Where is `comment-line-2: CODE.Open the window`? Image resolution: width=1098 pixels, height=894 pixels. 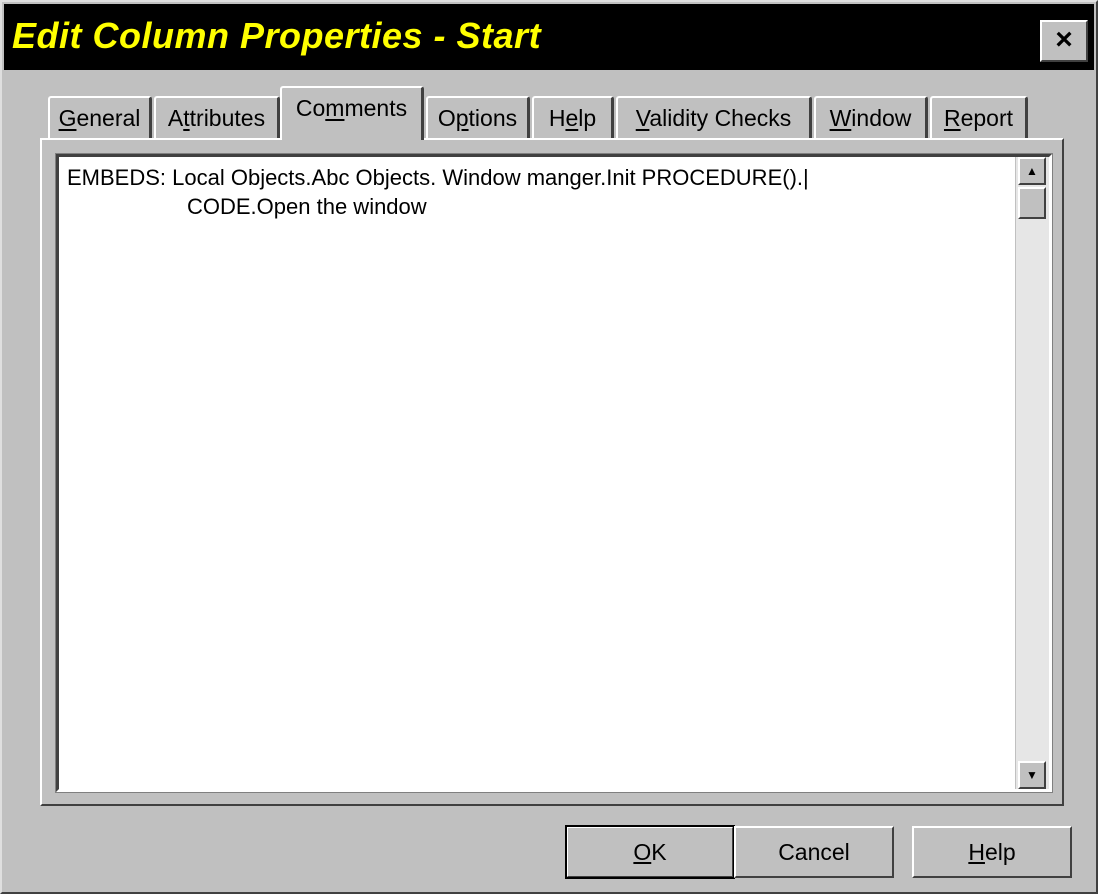 comment-line-2: CODE.Open the window is located at coordinates (307, 206).